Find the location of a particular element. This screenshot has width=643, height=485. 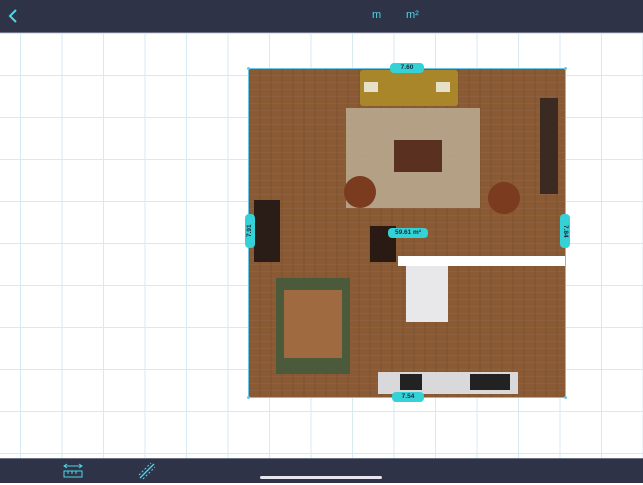

scan-gap is located at coordinates (483, 261).